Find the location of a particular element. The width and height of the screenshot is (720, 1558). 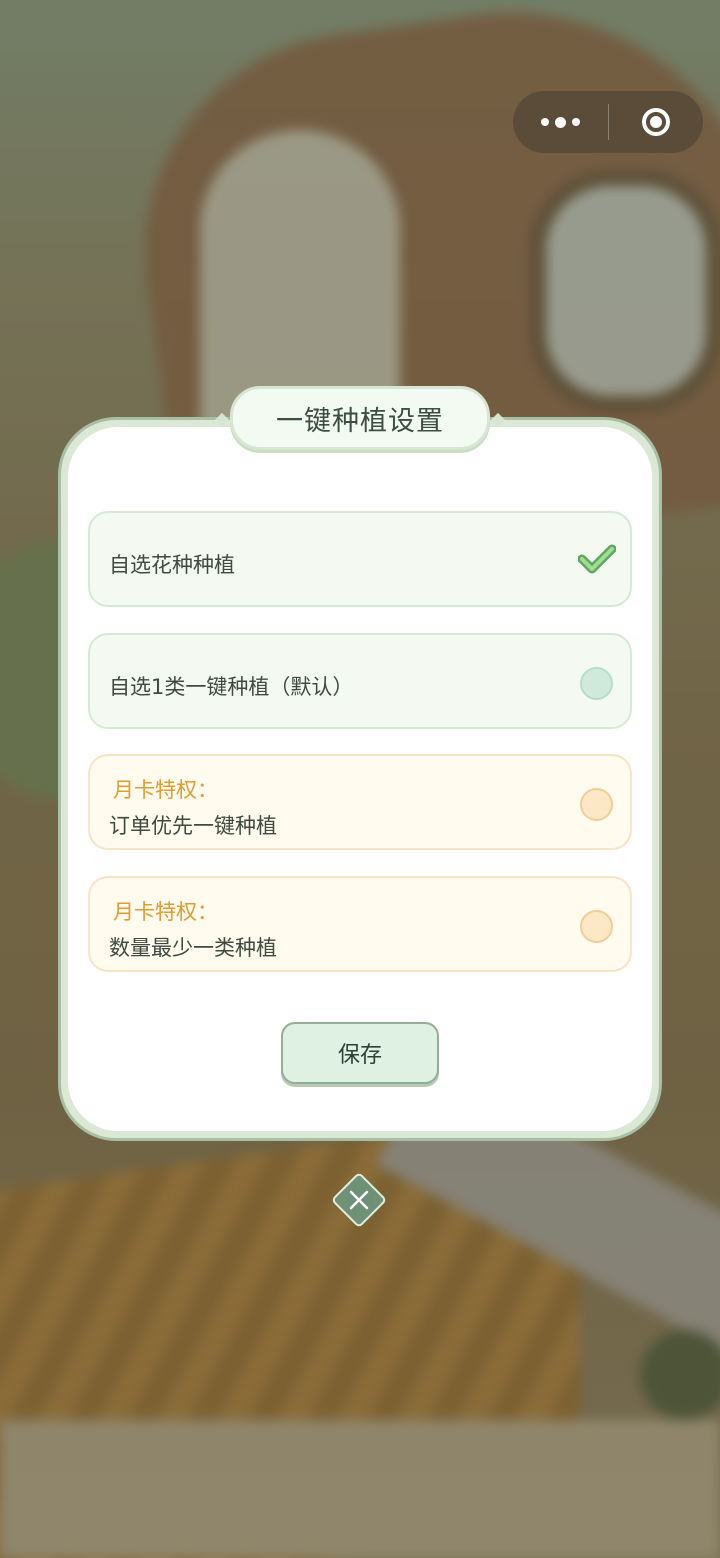

checkmark-icon is located at coordinates (597, 559).